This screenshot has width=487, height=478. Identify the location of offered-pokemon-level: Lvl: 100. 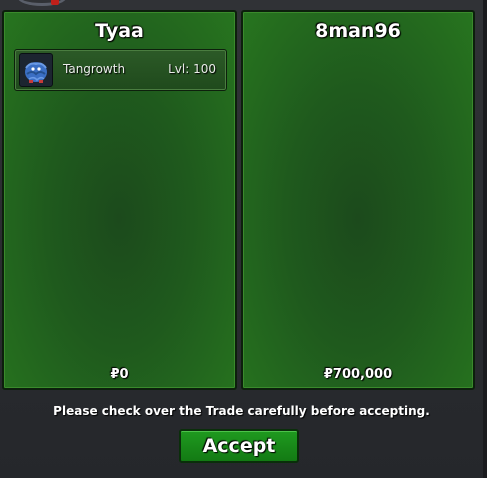
(192, 69).